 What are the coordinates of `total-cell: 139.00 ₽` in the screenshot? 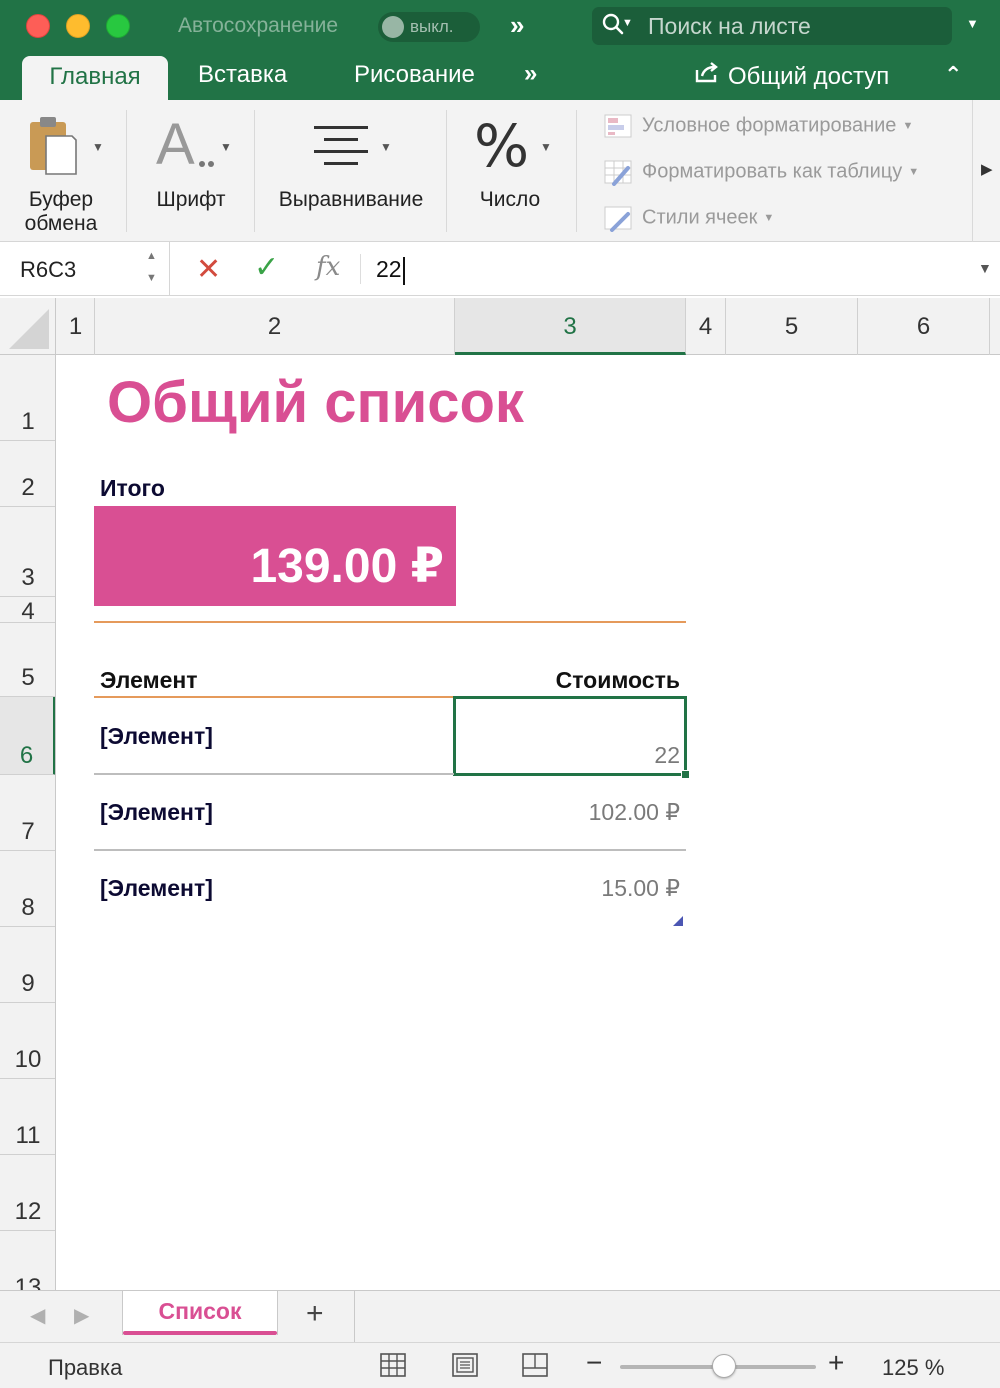 It's located at (275, 556).